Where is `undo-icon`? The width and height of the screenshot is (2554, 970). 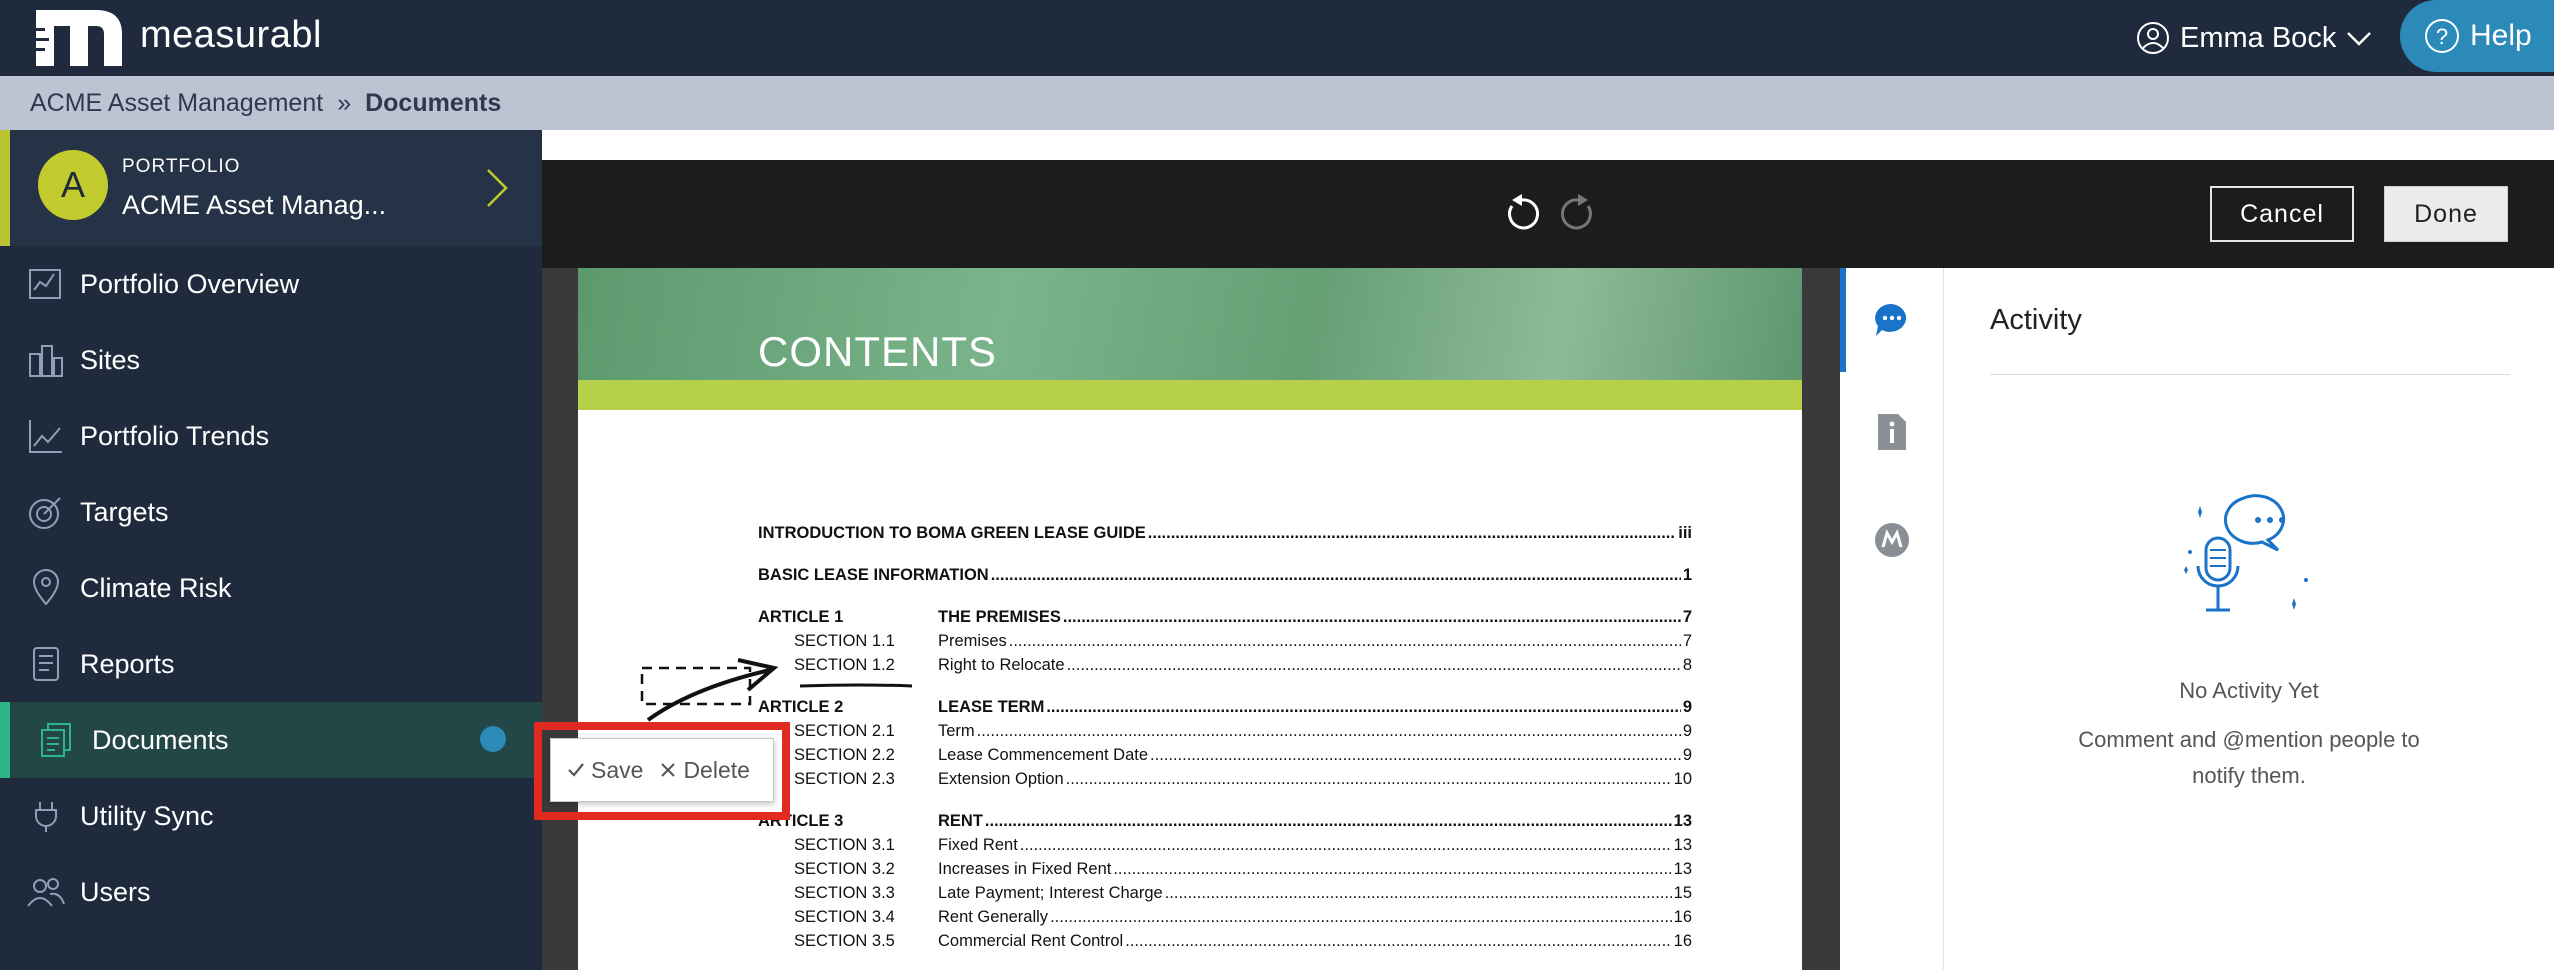 undo-icon is located at coordinates (1522, 214).